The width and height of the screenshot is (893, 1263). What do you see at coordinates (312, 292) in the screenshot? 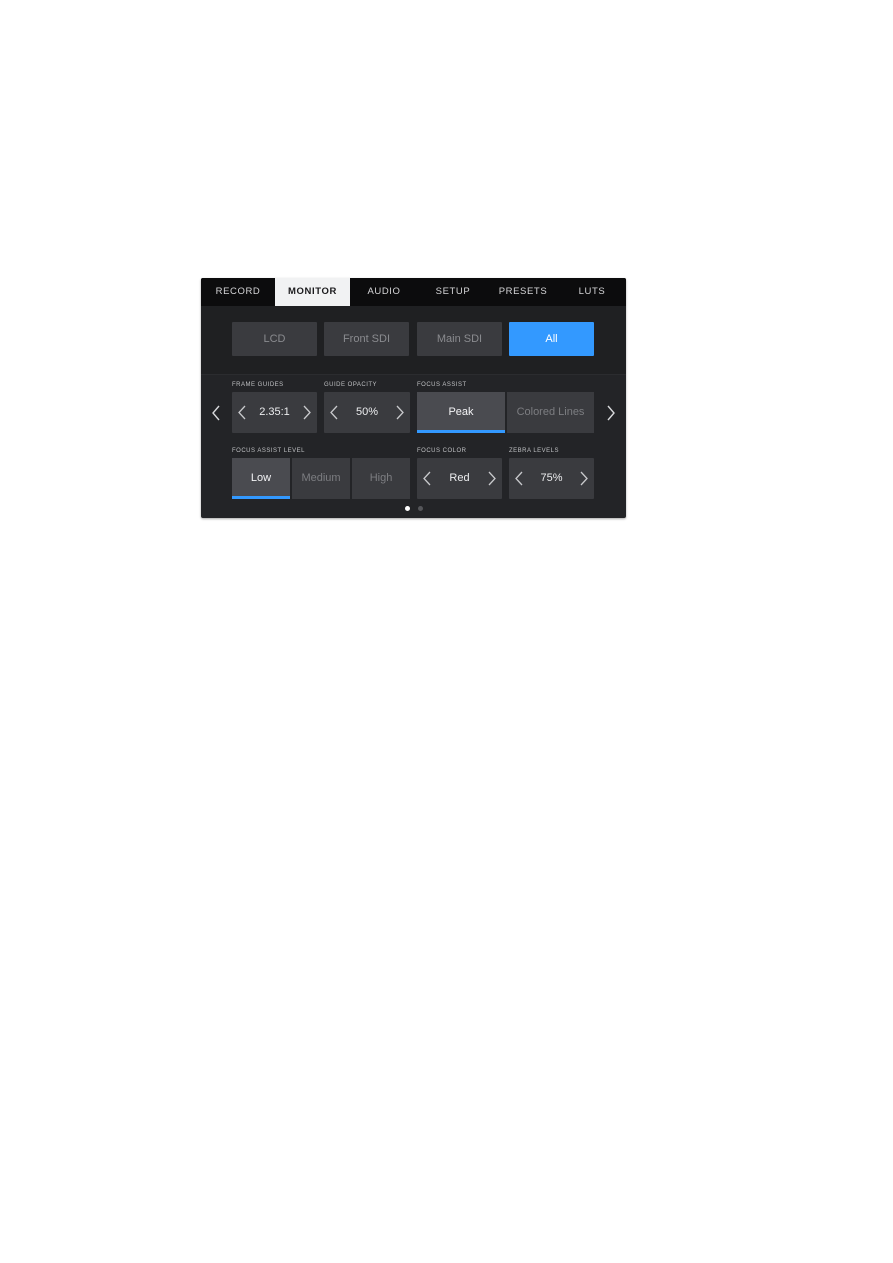
I see `tab-monitor: MONITOR` at bounding box center [312, 292].